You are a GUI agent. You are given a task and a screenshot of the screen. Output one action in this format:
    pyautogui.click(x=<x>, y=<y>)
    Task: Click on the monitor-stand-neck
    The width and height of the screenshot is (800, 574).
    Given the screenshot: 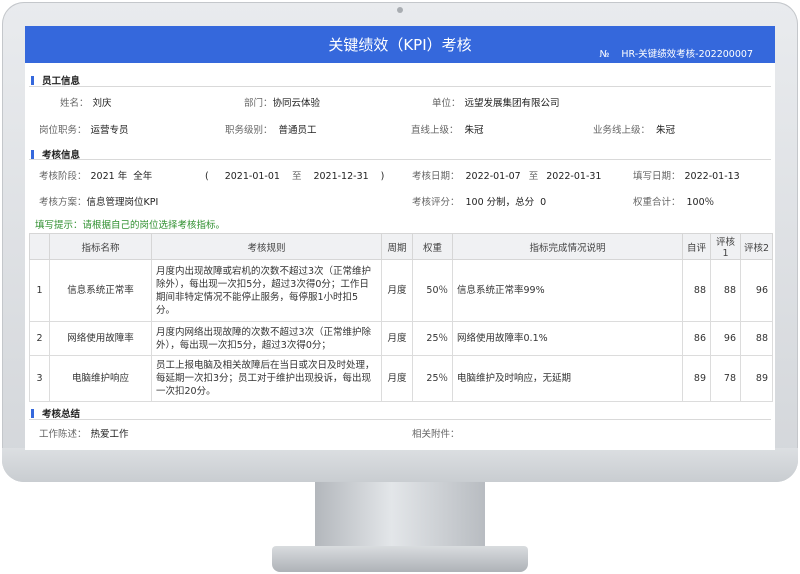 What is the action you would take?
    pyautogui.click(x=400, y=517)
    